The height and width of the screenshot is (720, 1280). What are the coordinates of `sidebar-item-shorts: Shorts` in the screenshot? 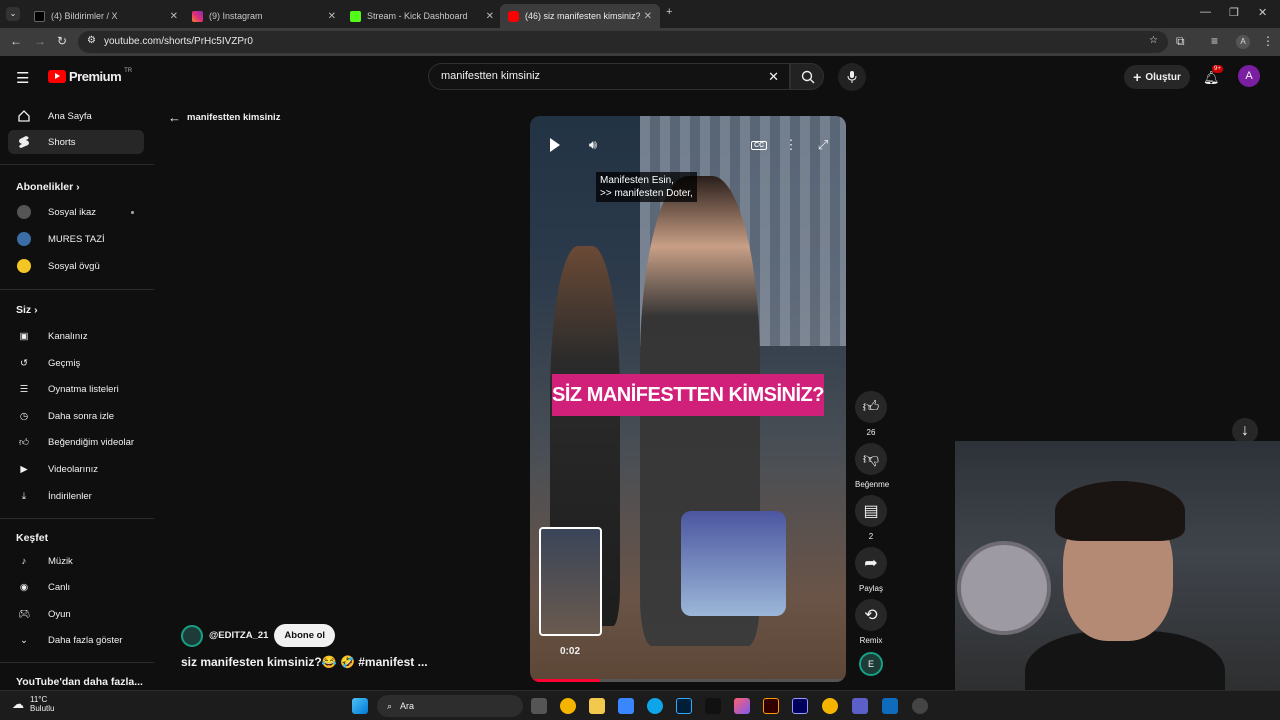 It's located at (76, 142).